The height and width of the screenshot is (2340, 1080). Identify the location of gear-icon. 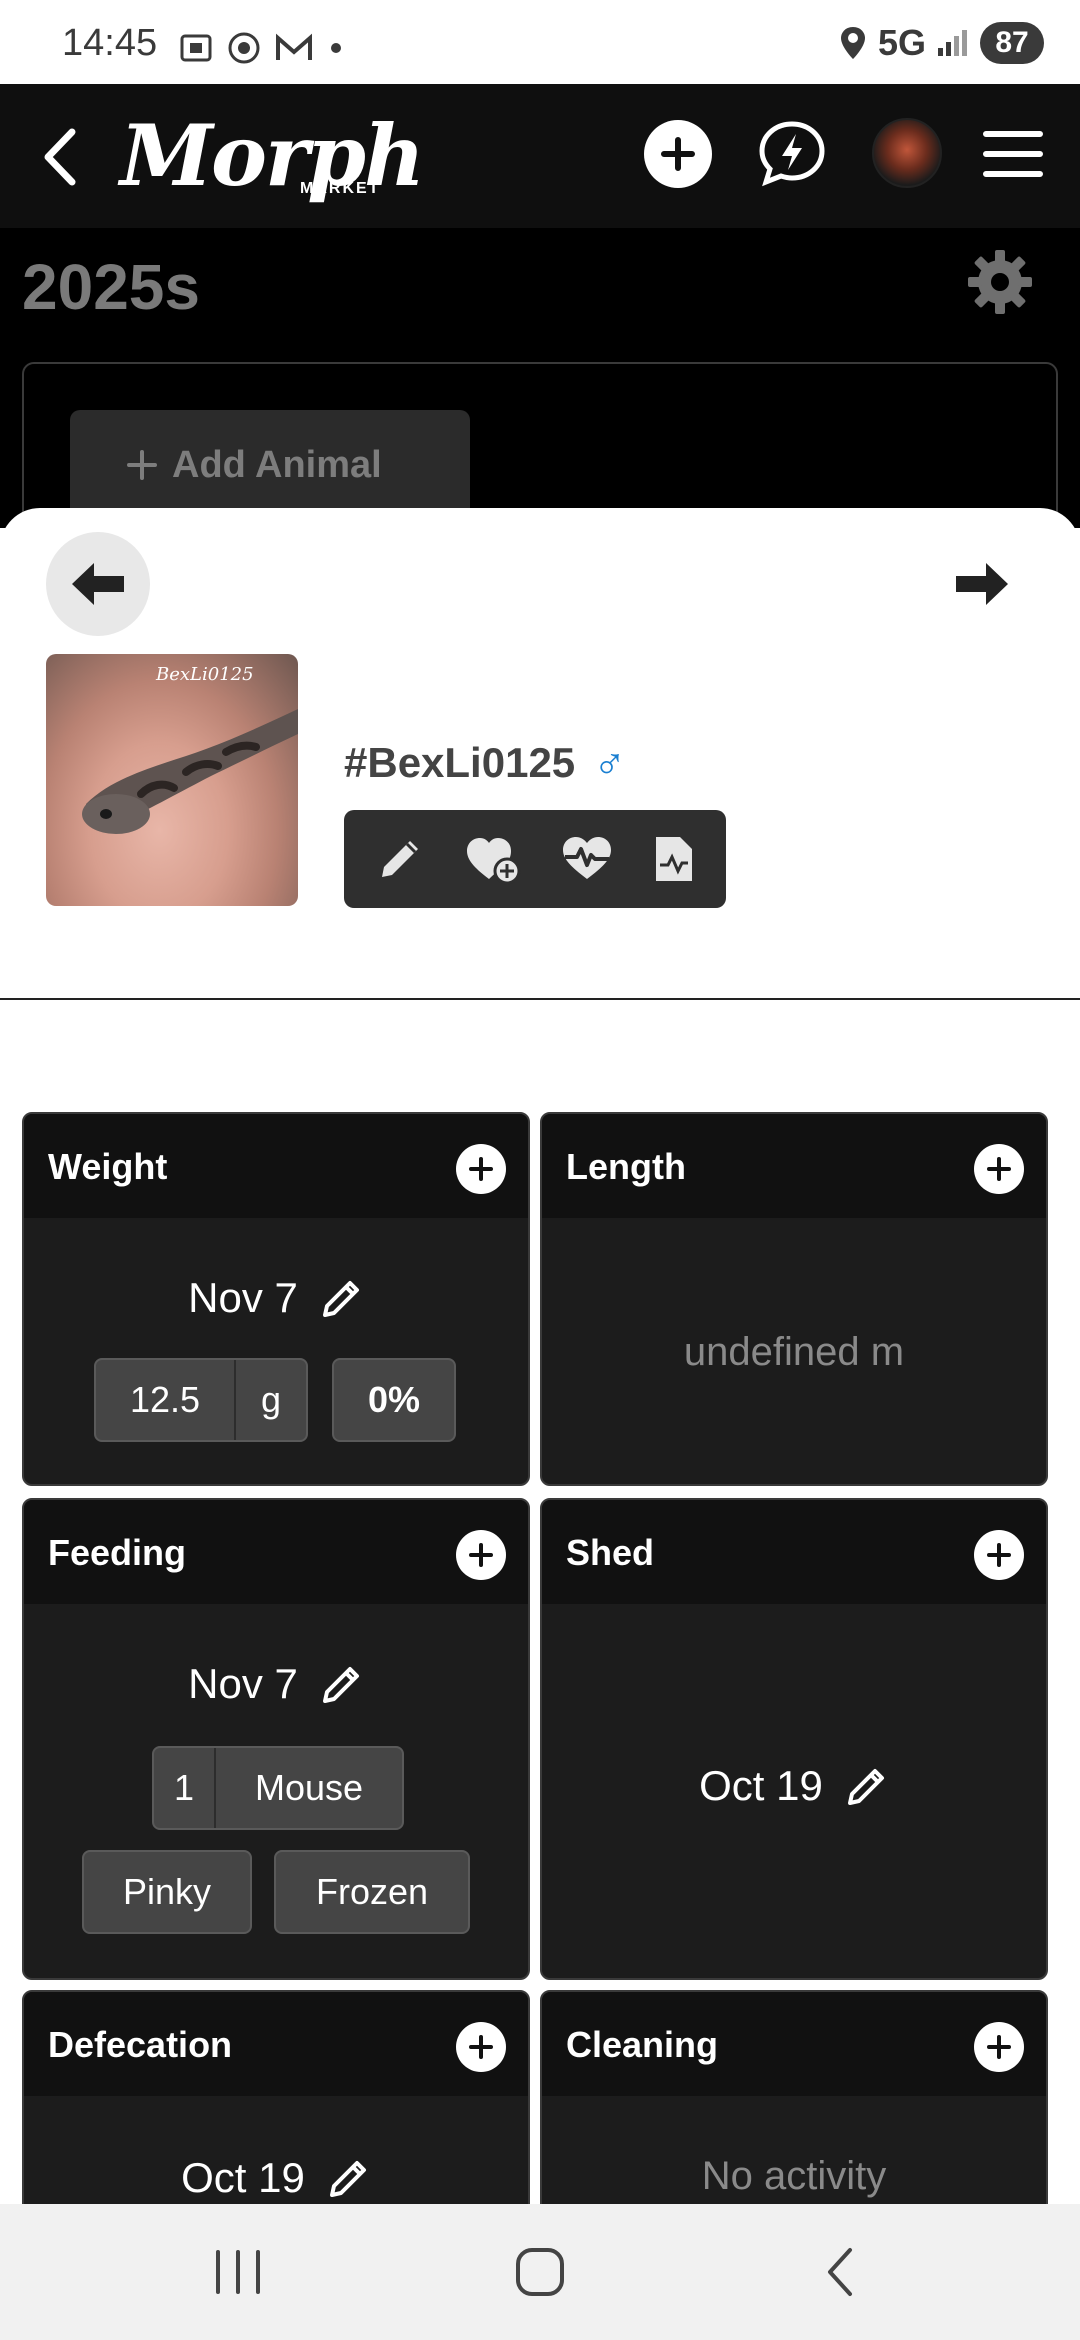
(1000, 282).